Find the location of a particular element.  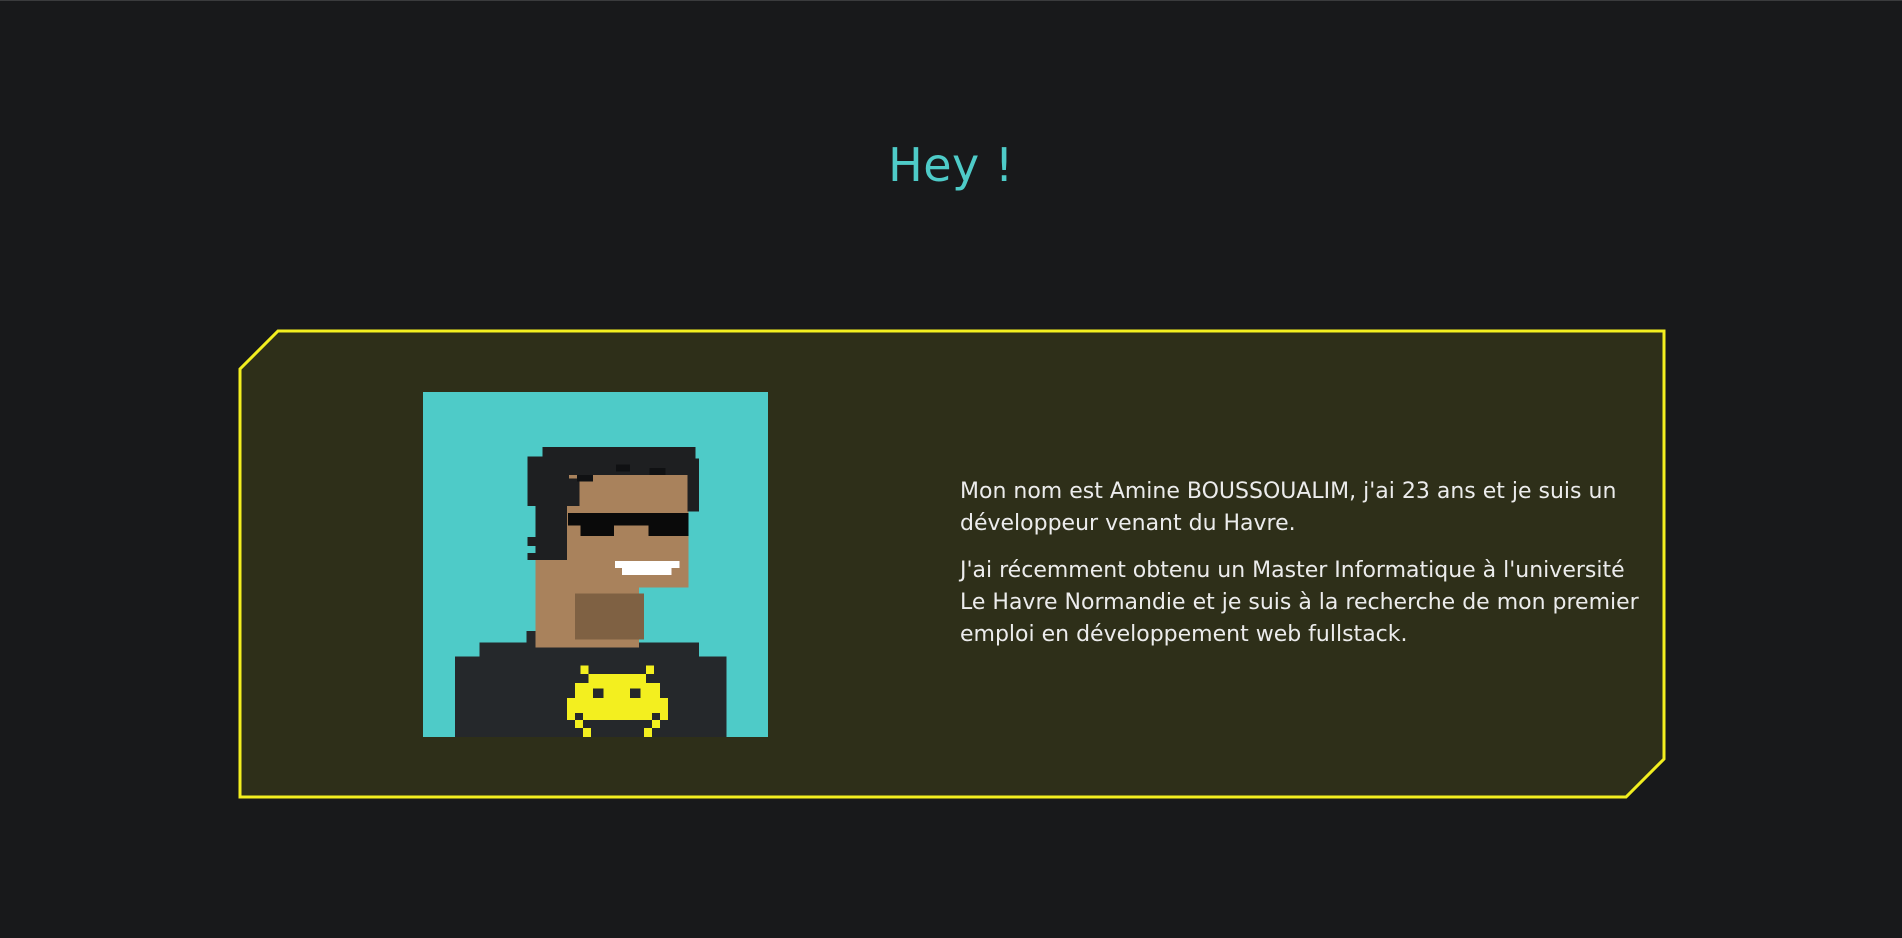

avatar is located at coordinates (595, 564).